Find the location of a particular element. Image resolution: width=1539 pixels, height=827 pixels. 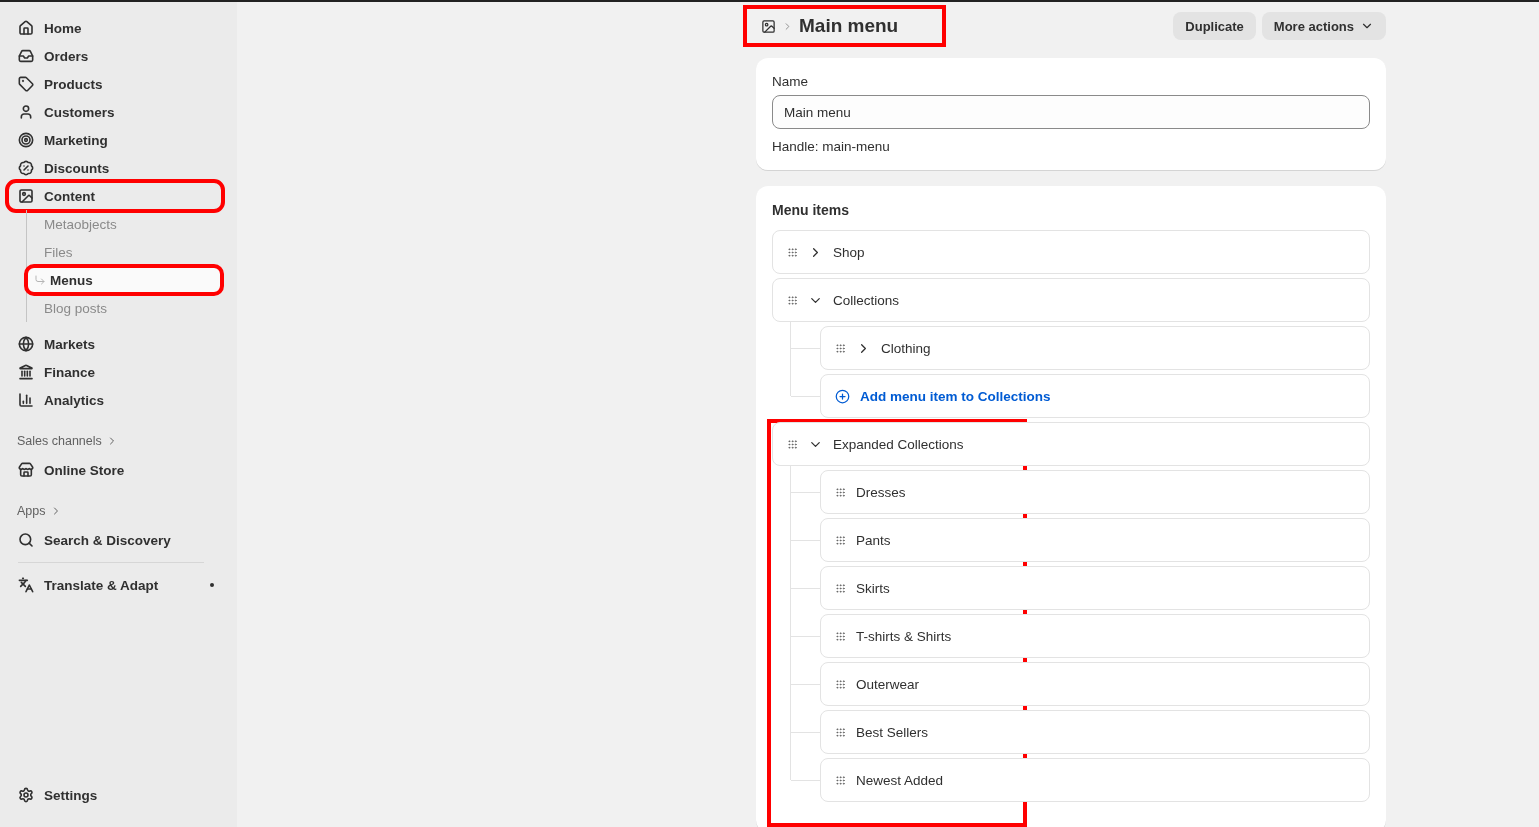

bank-icon is located at coordinates (26, 372).